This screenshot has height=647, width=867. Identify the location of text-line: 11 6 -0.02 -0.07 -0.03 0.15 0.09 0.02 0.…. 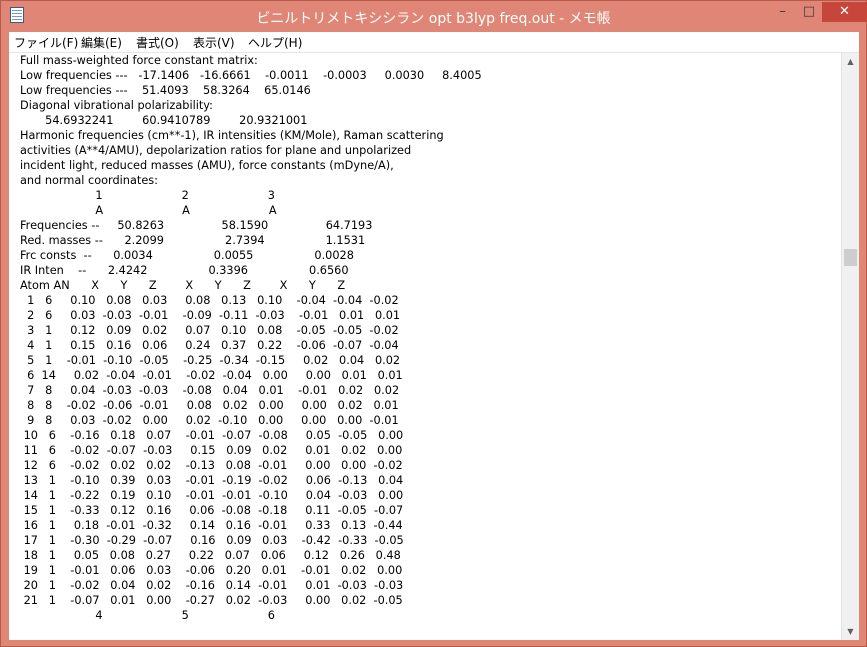
(211, 450).